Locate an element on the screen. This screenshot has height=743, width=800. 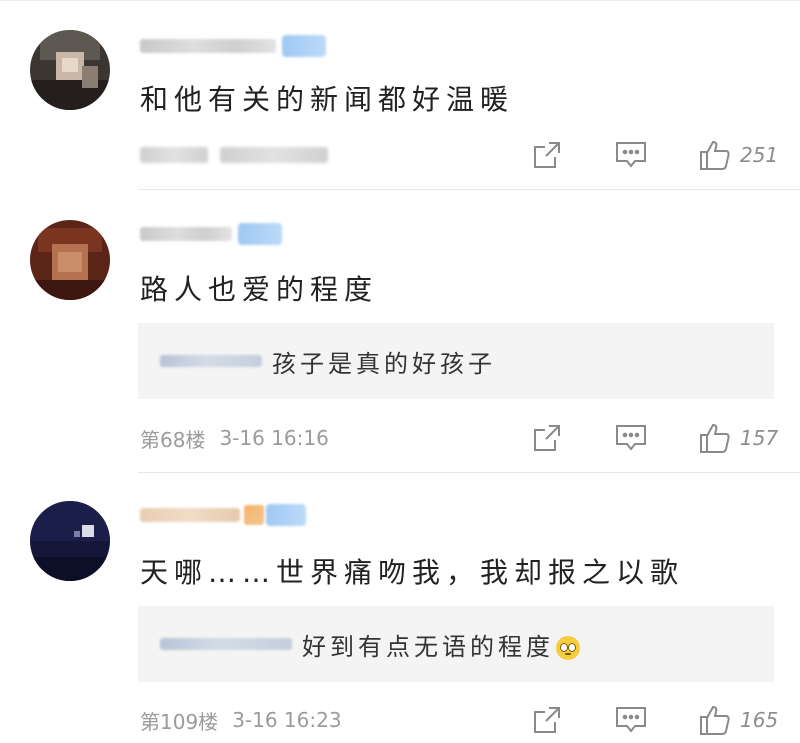
reply-text: 好到有点无语的程度 is located at coordinates (441, 644).